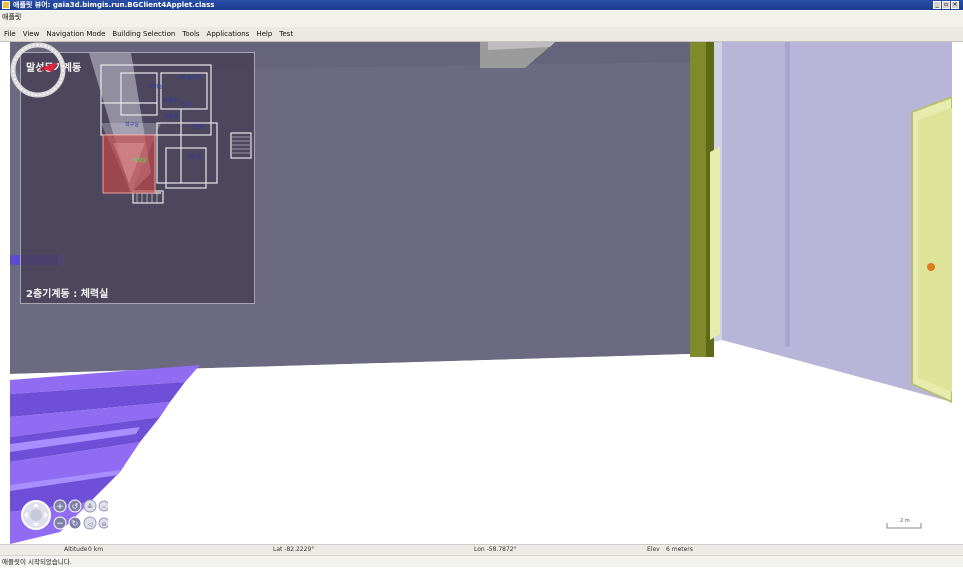  What do you see at coordinates (189, 77) in the screenshot?
I see `minimap-room-label: 사무실/관리` at bounding box center [189, 77].